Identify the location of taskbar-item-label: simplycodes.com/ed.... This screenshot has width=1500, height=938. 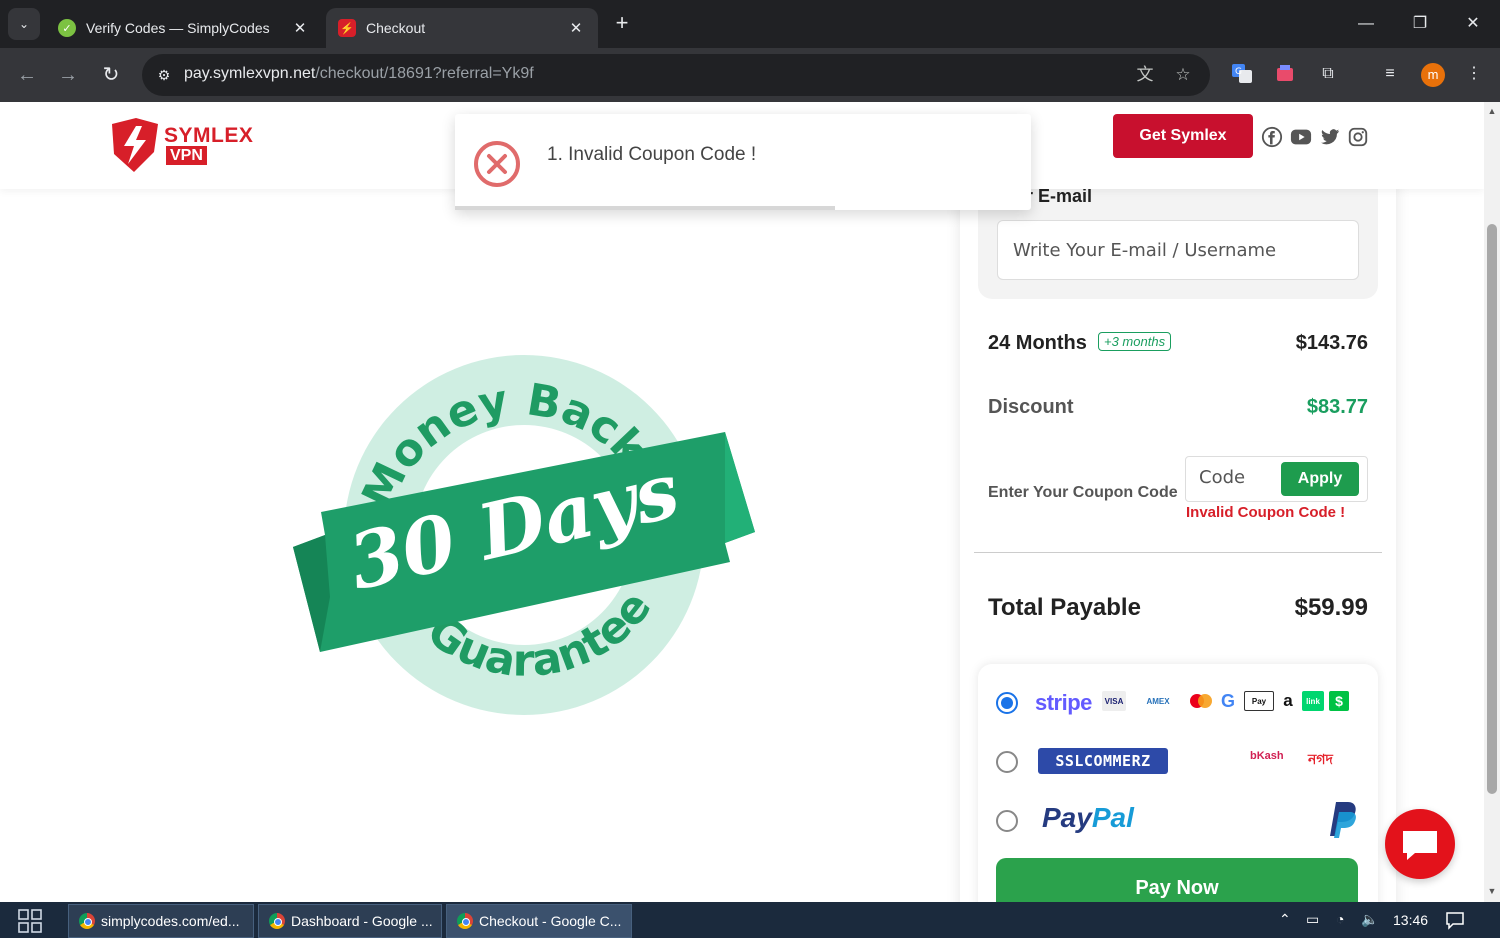
(170, 921).